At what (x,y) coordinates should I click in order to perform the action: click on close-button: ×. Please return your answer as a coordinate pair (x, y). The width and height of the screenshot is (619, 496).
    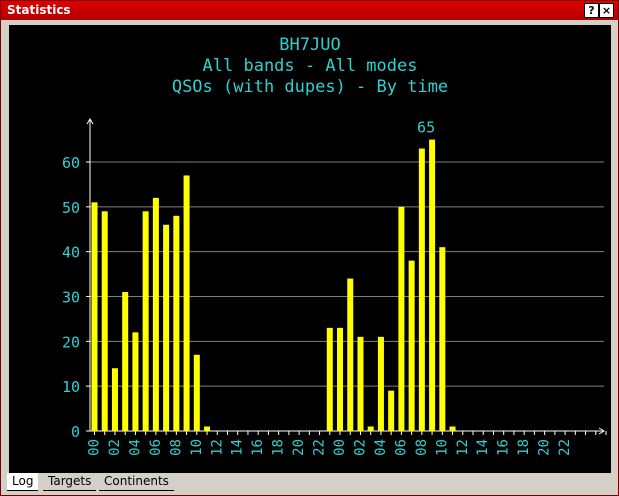
    Looking at the image, I should click on (606, 10).